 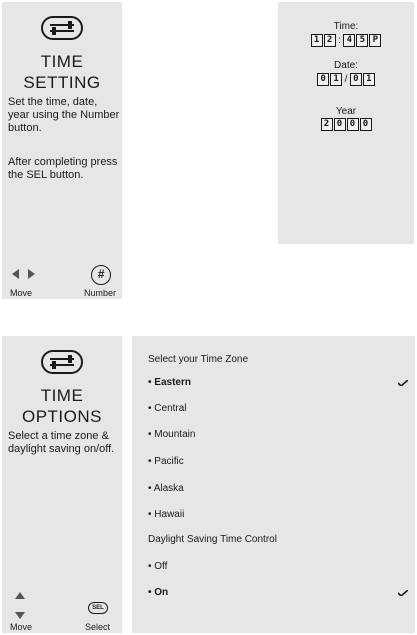 I want to click on time-zone-option-alaska: • Alaska, so click(x=166, y=488).